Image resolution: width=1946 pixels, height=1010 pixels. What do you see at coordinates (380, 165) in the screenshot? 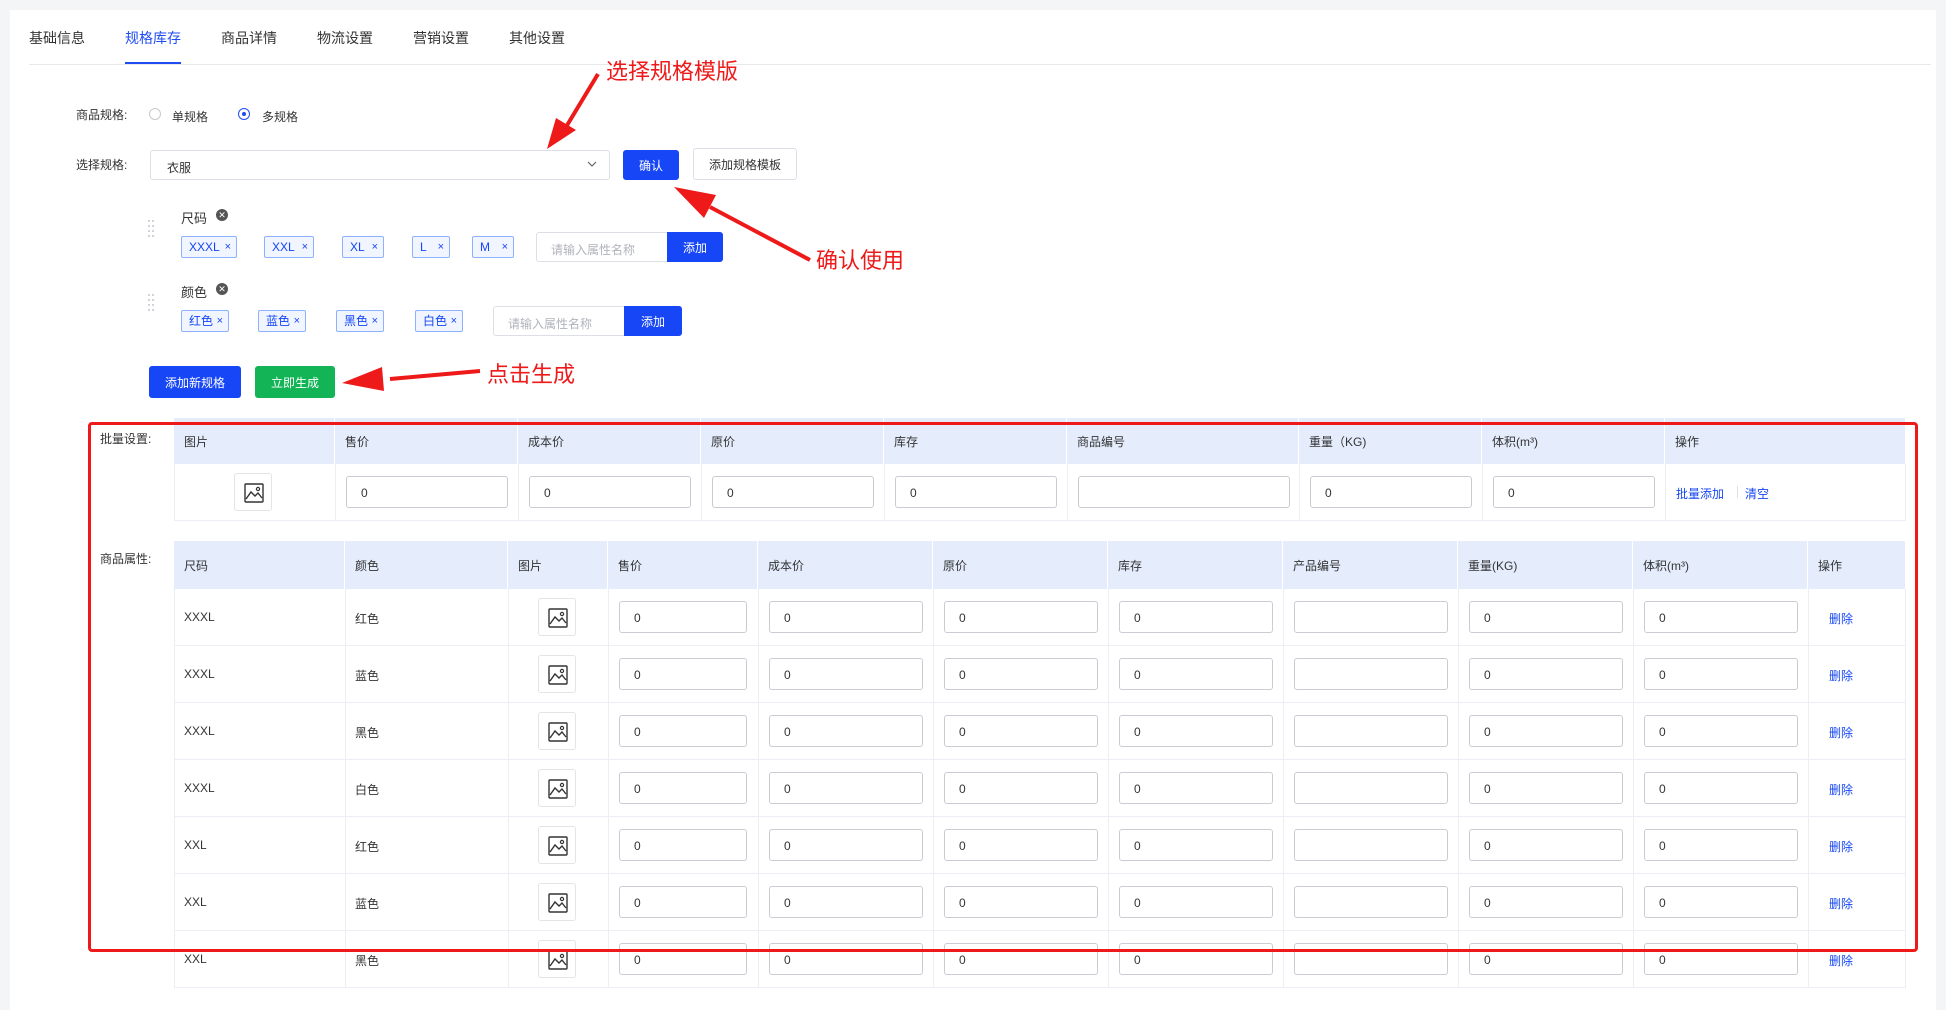
I see `spec-template-select: 衣服` at bounding box center [380, 165].